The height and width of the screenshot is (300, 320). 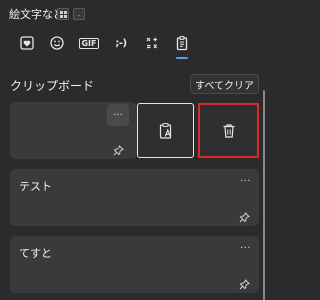 I want to click on tab-gif: GIF, so click(x=89, y=43).